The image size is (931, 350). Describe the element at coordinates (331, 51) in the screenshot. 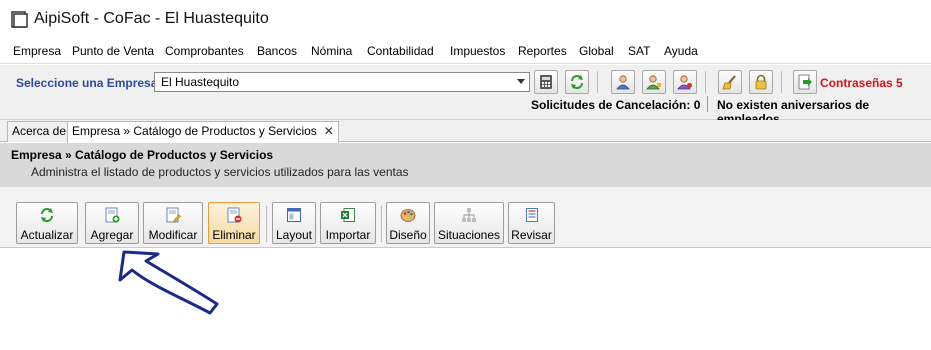

I see `menu-nomina: Nómina` at that location.